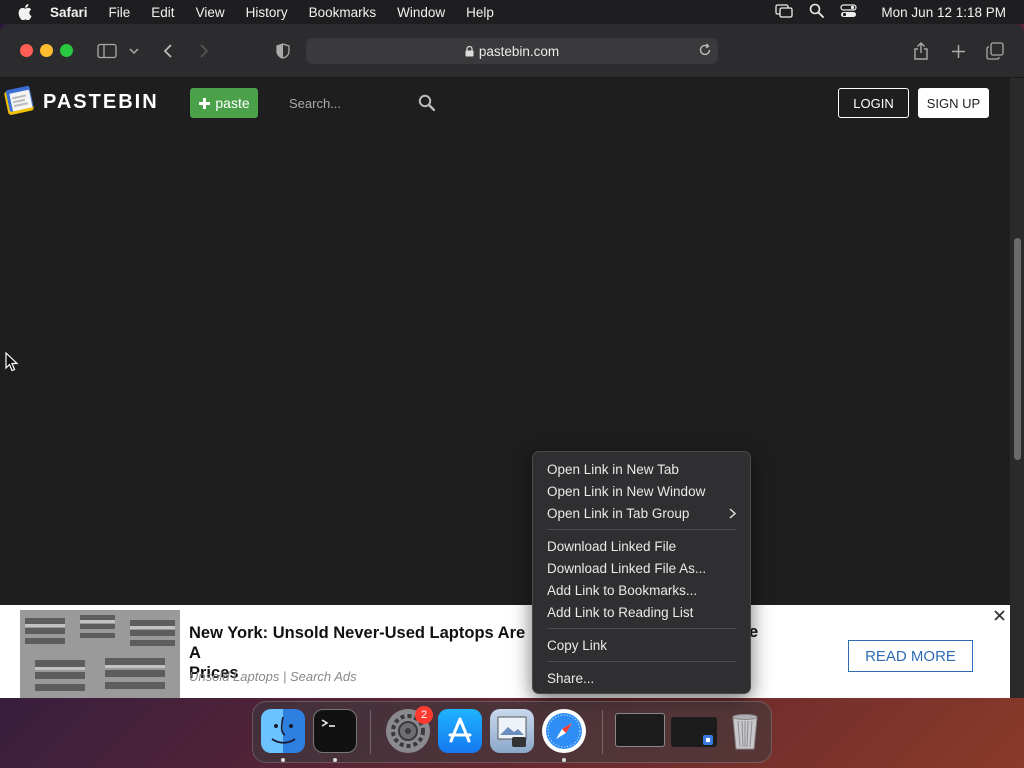 This screenshot has width=1024, height=768. I want to click on ad-read-more-button: READ MORE, so click(910, 656).